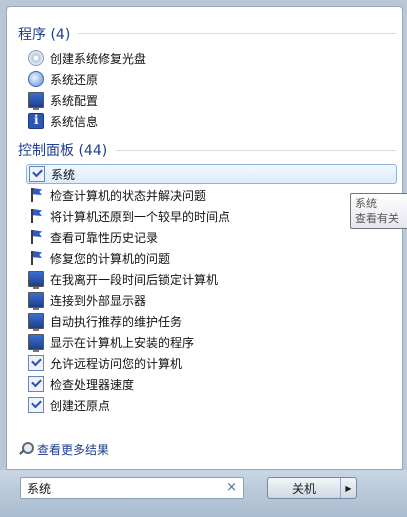 The image size is (407, 517). What do you see at coordinates (213, 195) in the screenshot?
I see `control-panel-item-check-status: 检查计算机的状态并解决问题` at bounding box center [213, 195].